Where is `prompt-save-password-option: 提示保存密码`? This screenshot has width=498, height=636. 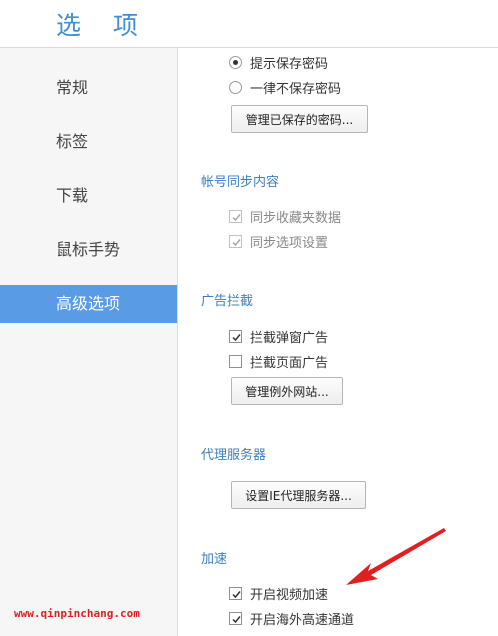
prompt-save-password-option: 提示保存密码 is located at coordinates (279, 62).